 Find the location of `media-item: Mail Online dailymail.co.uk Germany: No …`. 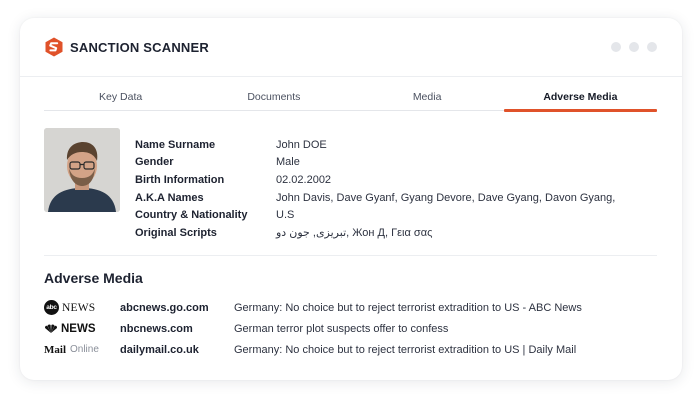

media-item: Mail Online dailymail.co.uk Germany: No … is located at coordinates (313, 349).